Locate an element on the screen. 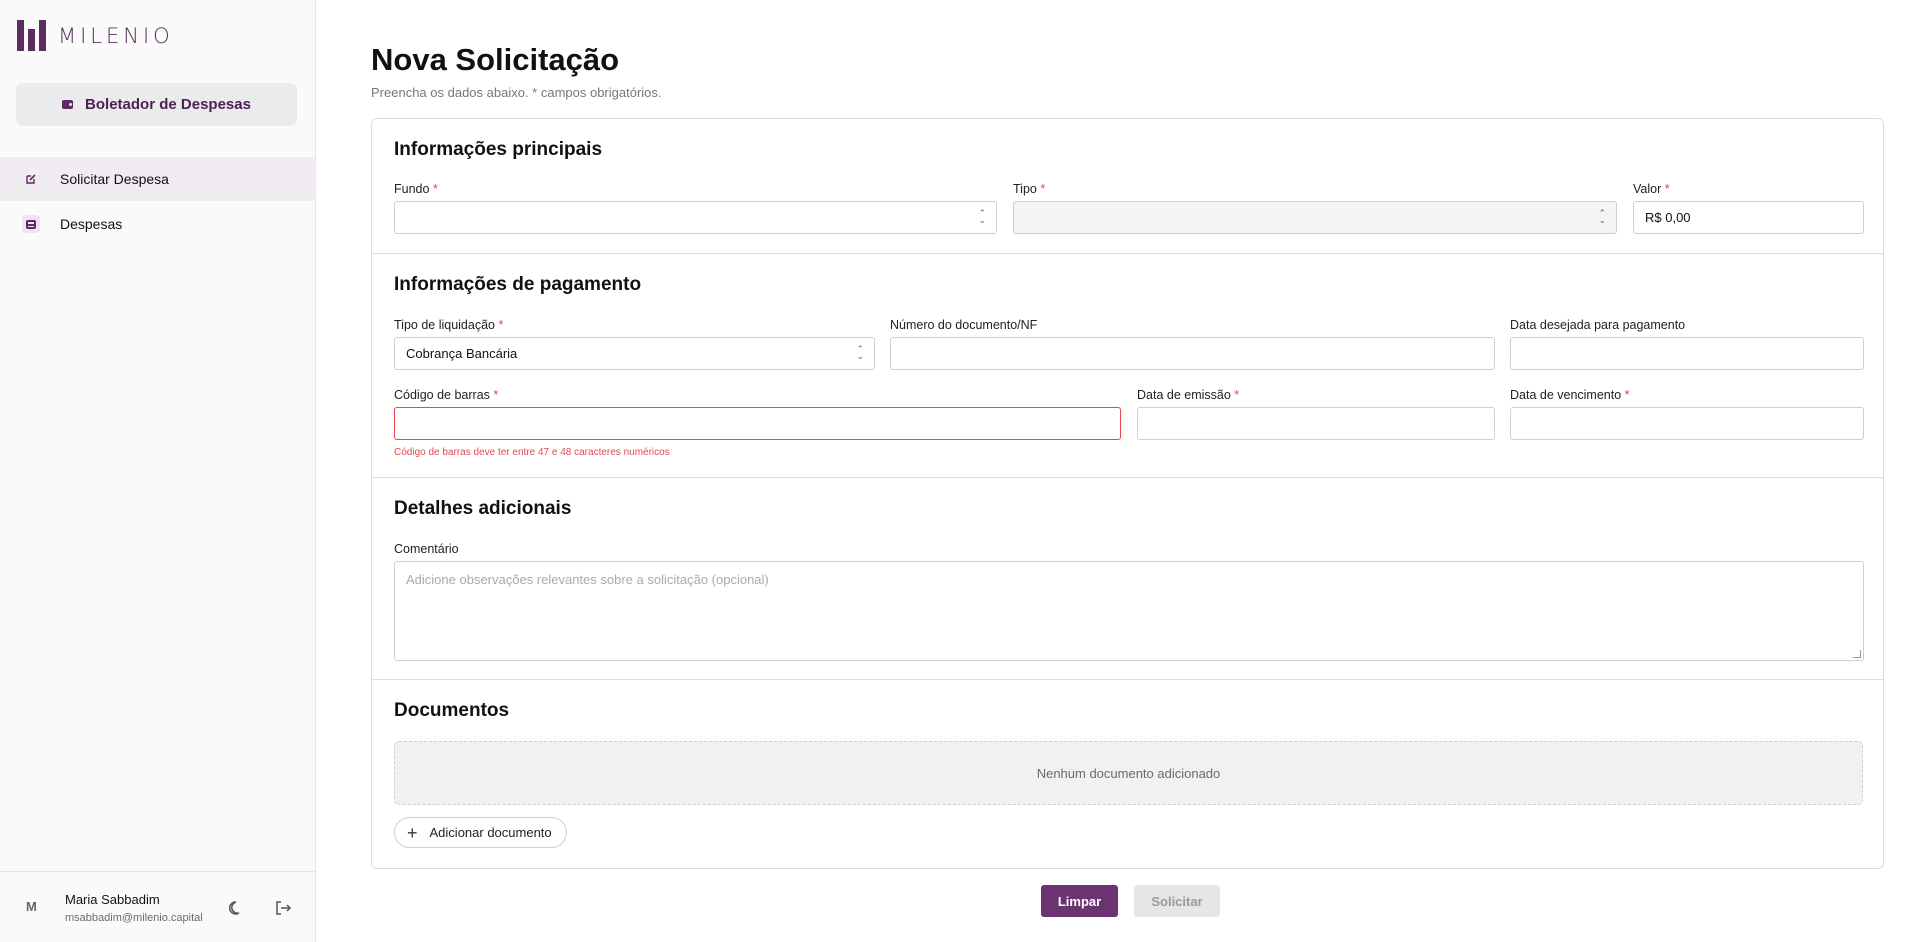 The image size is (1913, 942). section-title-payment-info: Informações de pagamento is located at coordinates (518, 284).